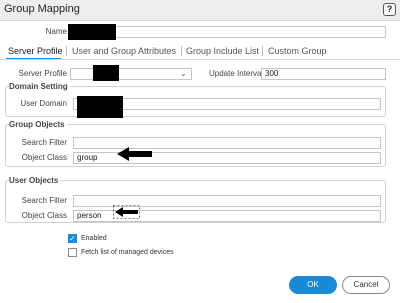 Image resolution: width=400 pixels, height=303 pixels. Describe the element at coordinates (39, 86) in the screenshot. I see `domain-setting-legend: Domain Setting` at that location.